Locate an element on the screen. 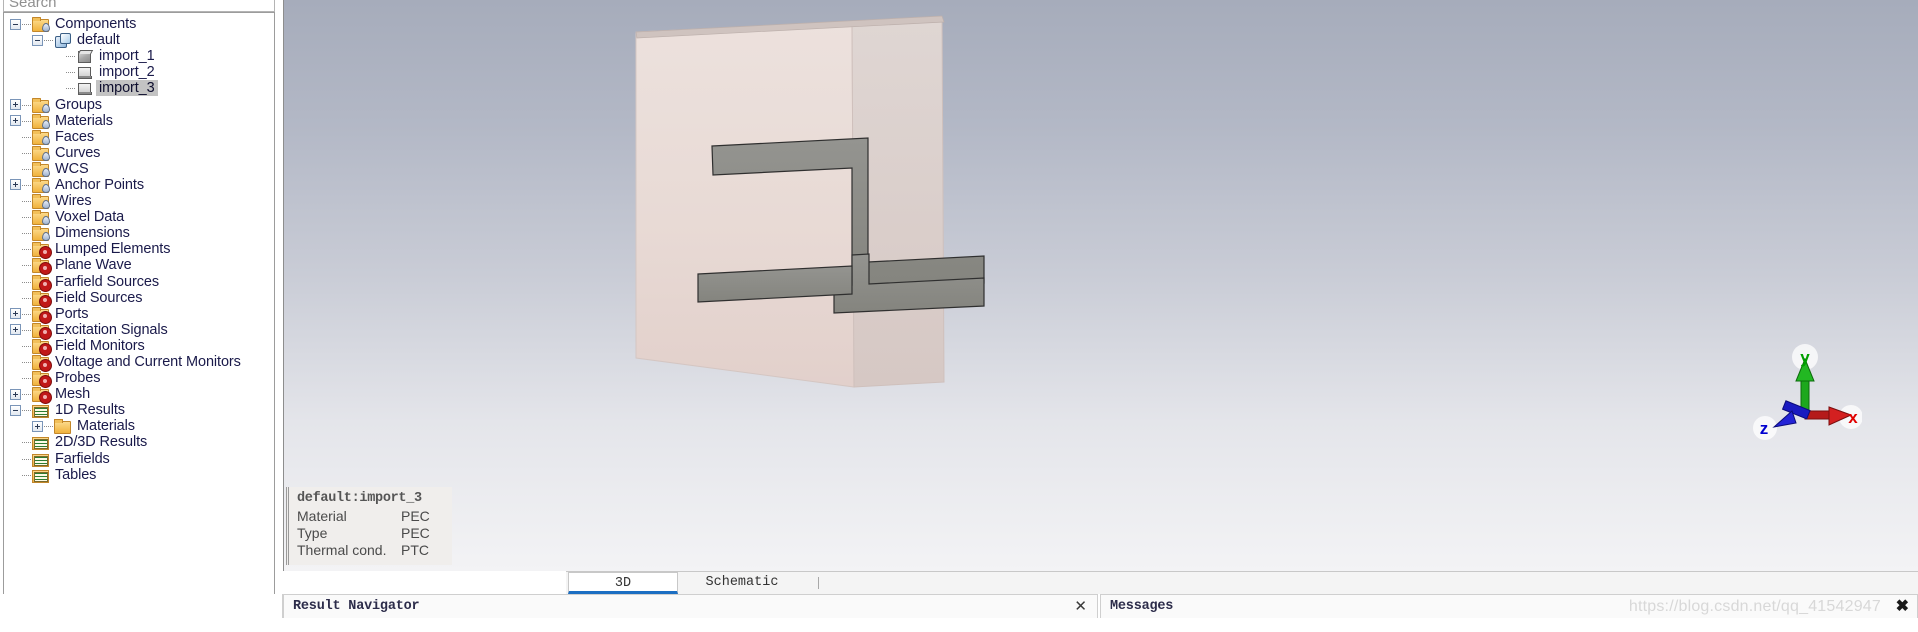  tree-item-lumped-elements: Lumped Elements is located at coordinates (139, 250).